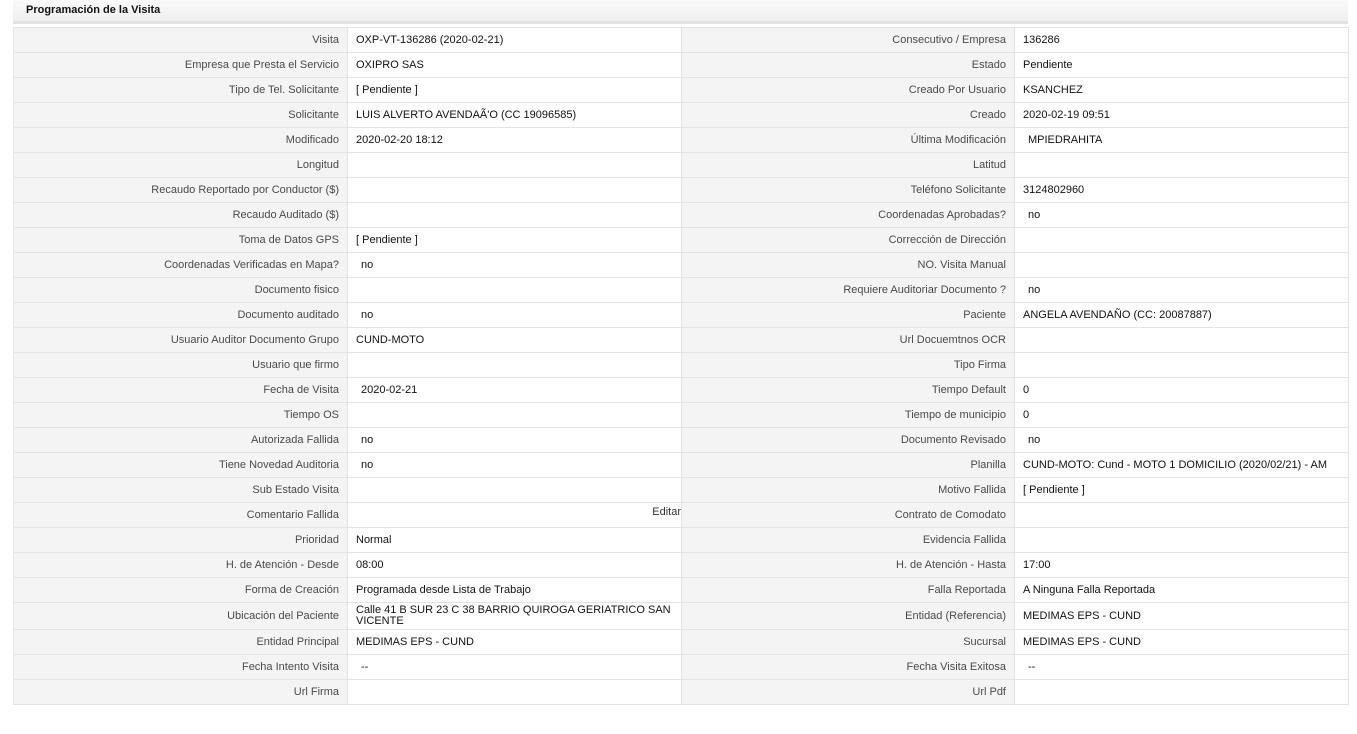  I want to click on field-value-tiempo-default: 0, so click(1181, 390).